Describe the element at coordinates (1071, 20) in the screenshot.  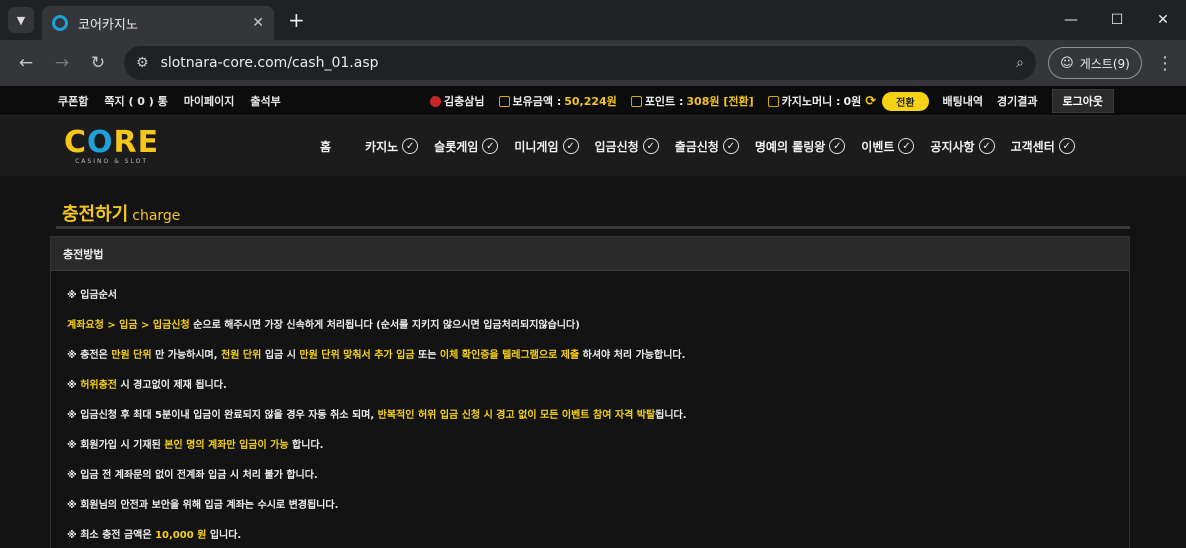
I see `minimize-icon: —` at that location.